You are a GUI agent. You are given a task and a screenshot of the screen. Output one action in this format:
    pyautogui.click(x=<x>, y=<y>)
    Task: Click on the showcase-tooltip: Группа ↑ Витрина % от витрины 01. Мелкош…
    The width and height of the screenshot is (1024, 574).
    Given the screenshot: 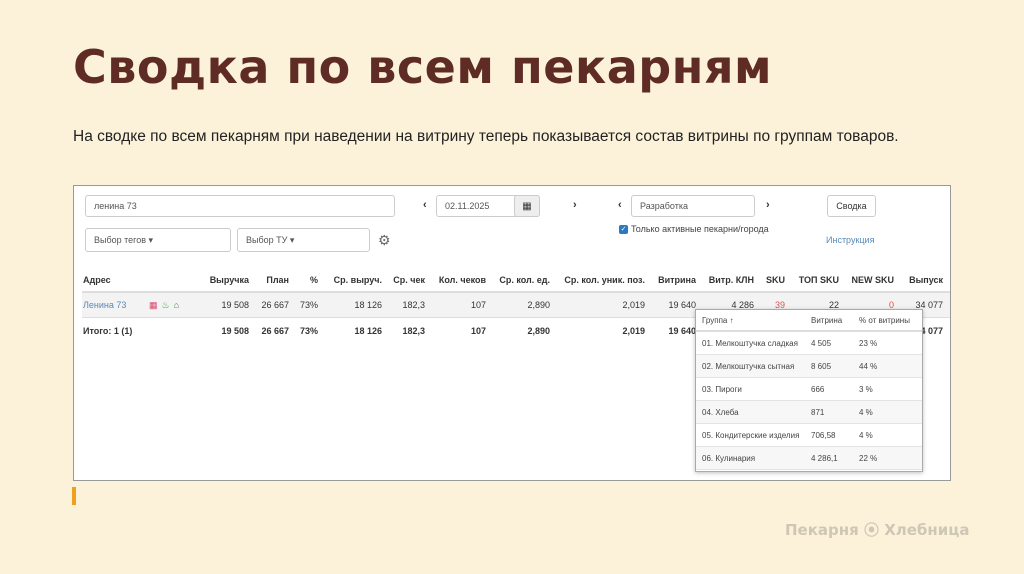 What is the action you would take?
    pyautogui.click(x=809, y=390)
    